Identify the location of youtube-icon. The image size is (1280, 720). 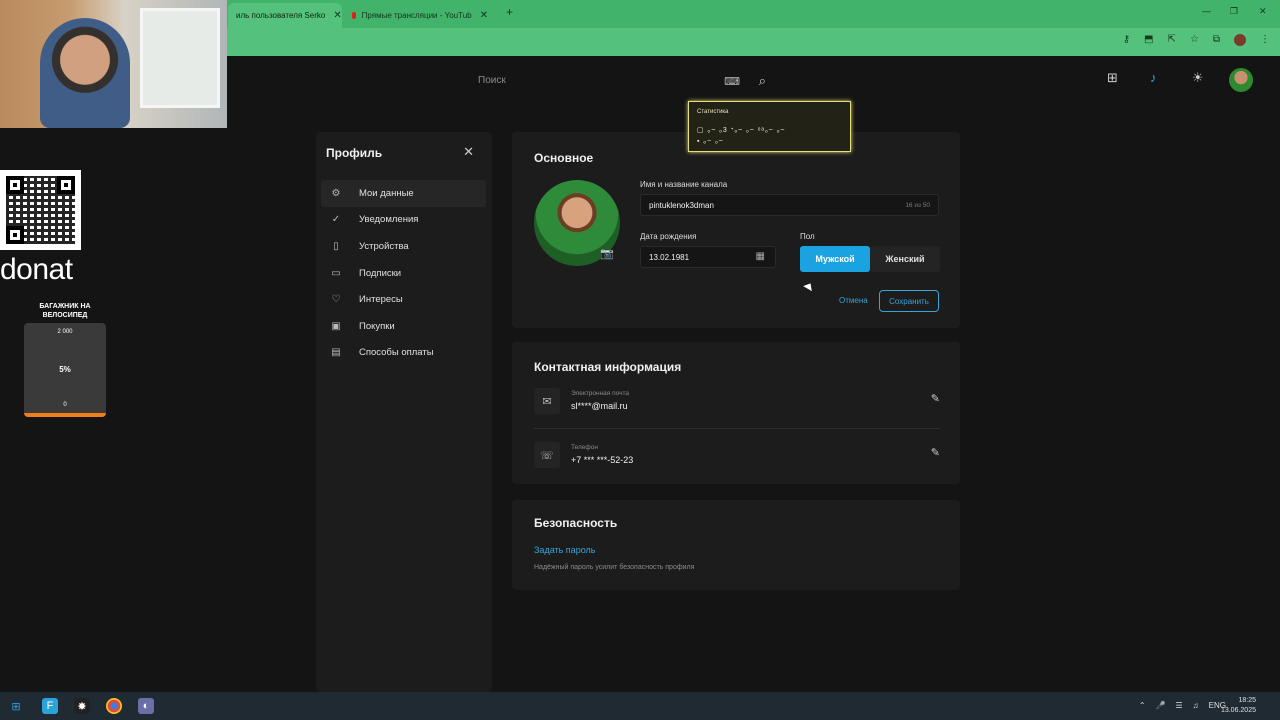
(354, 15).